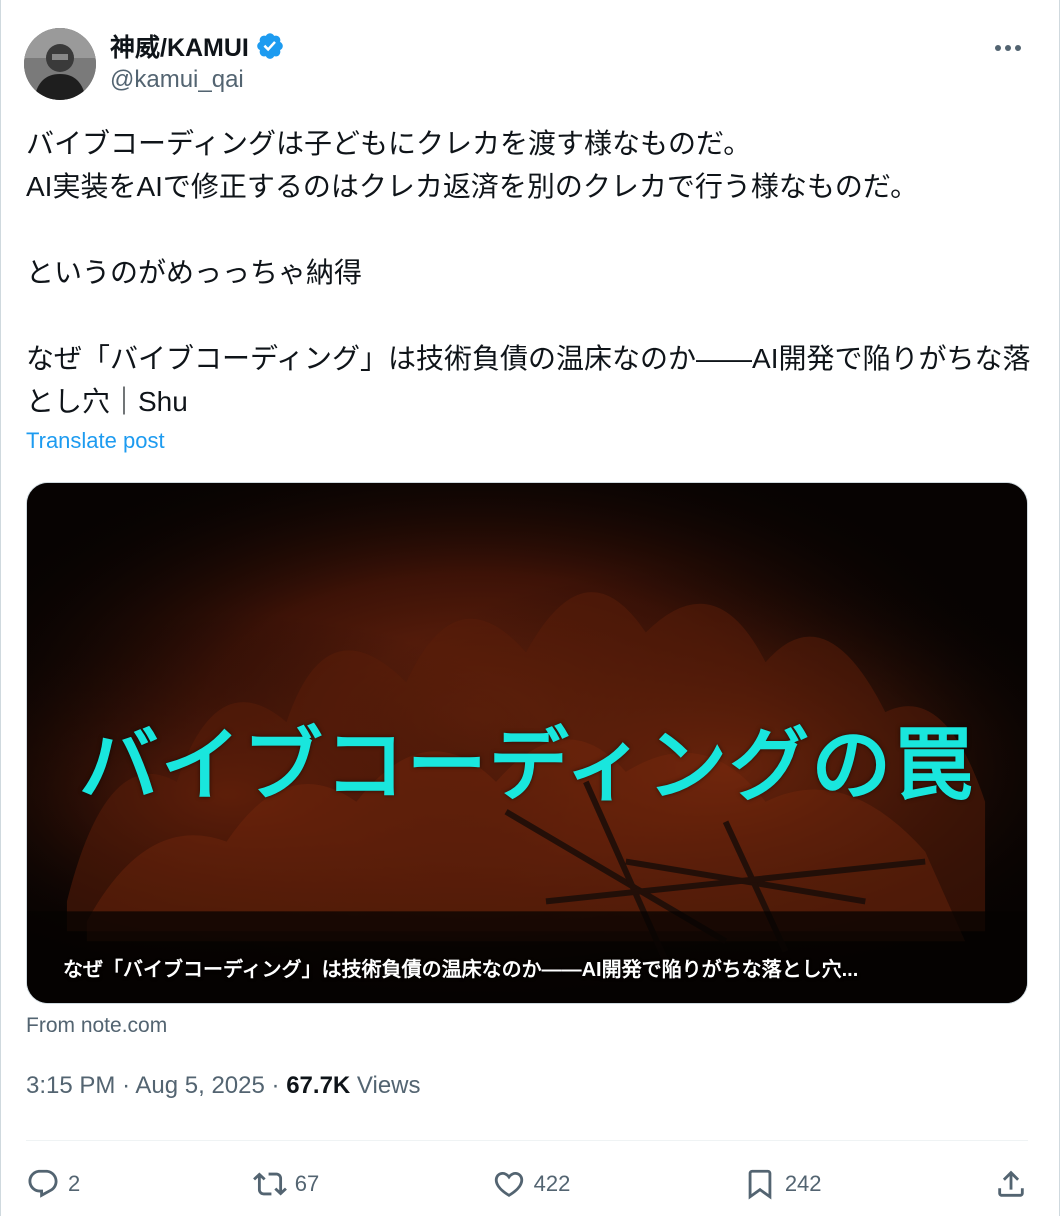  I want to click on reply-button: 2, so click(53, 1184).